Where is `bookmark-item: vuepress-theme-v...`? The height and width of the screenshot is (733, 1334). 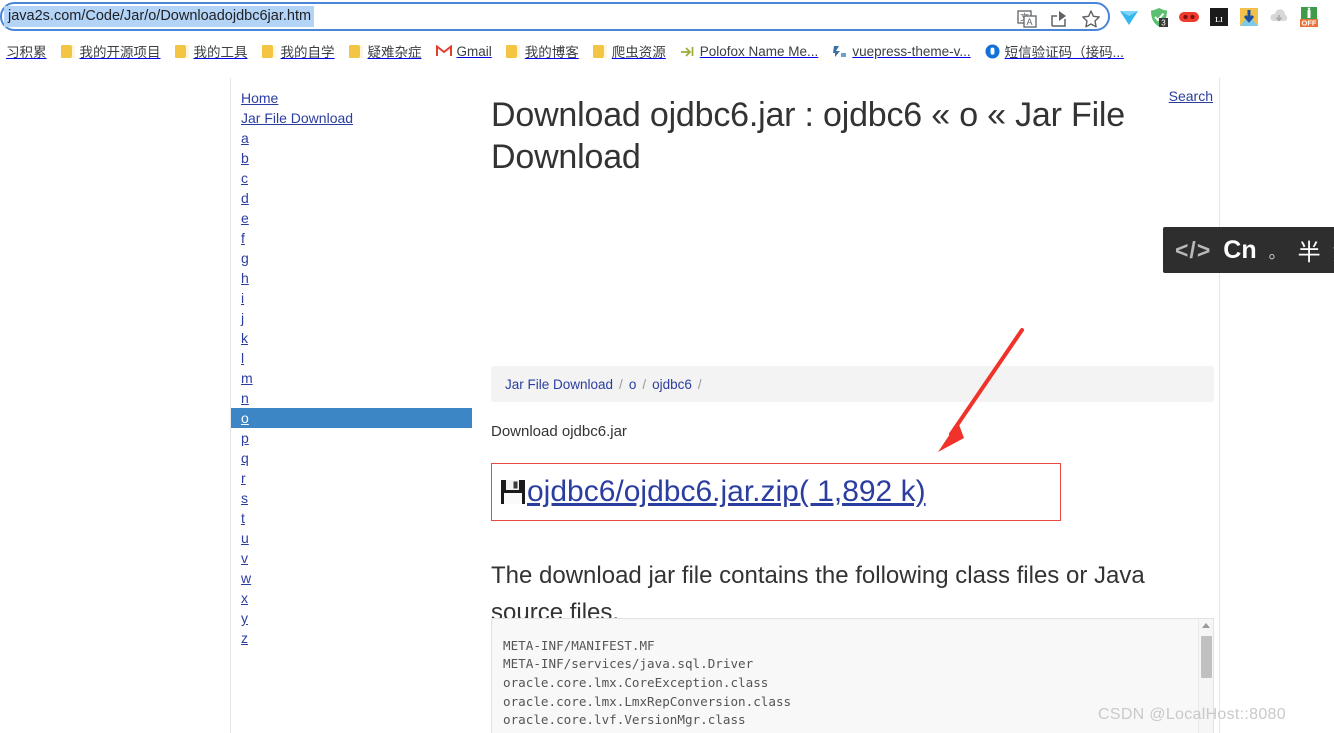
bookmark-item: vuepress-theme-v... is located at coordinates (902, 51).